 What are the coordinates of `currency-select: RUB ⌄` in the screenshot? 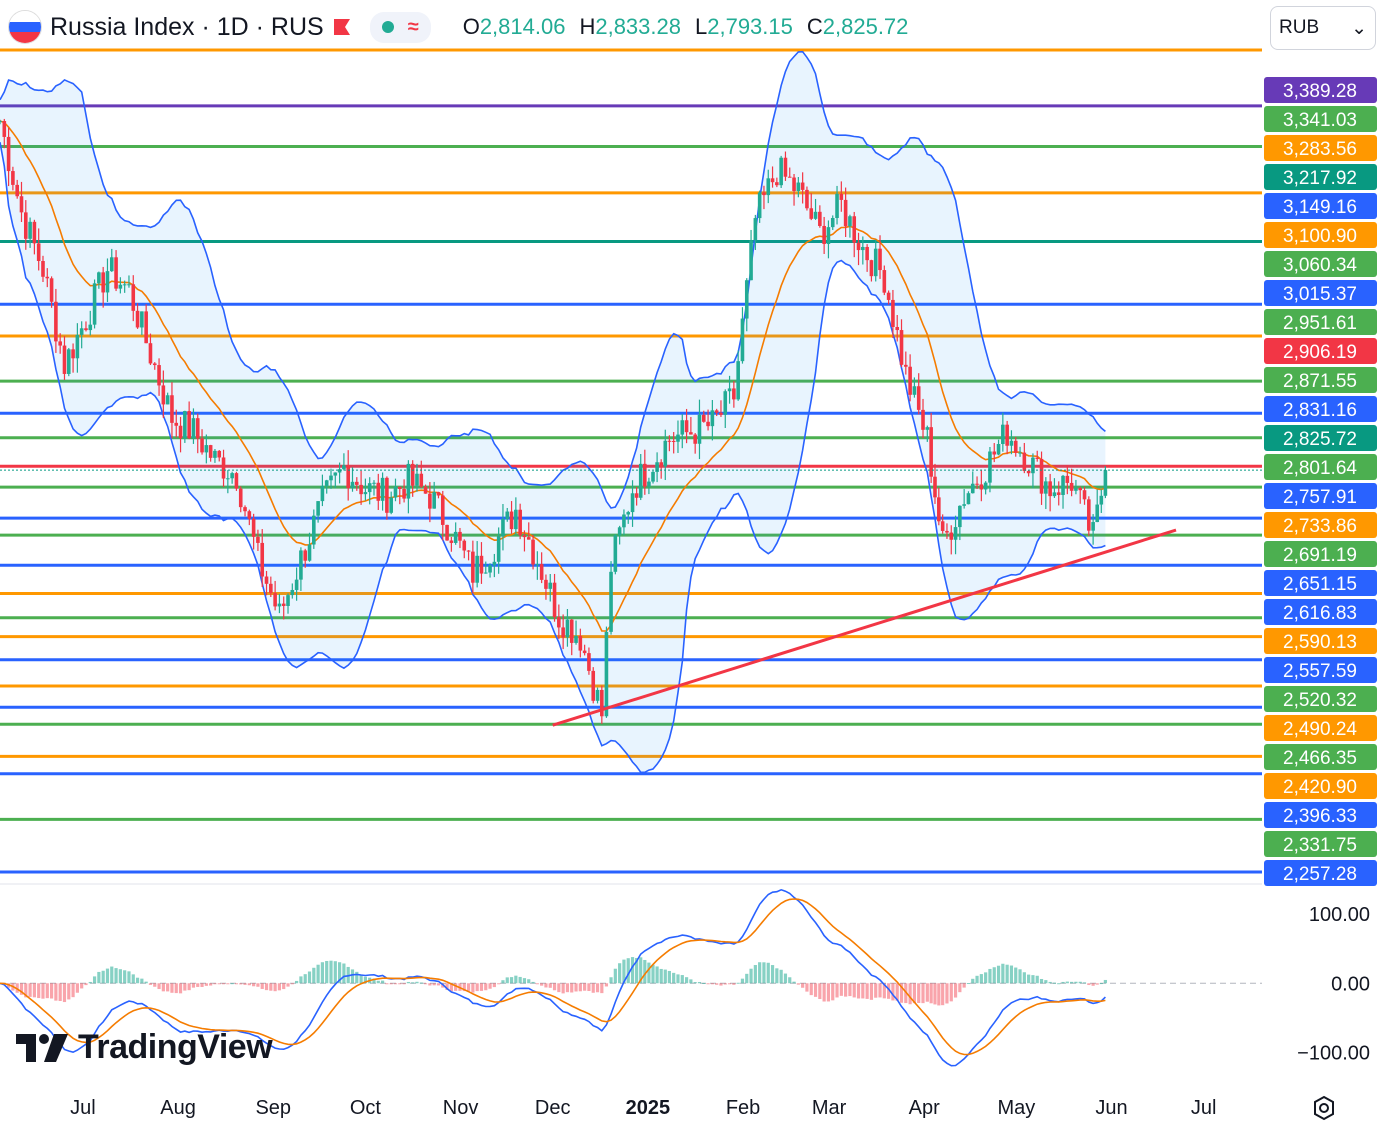 It's located at (1323, 28).